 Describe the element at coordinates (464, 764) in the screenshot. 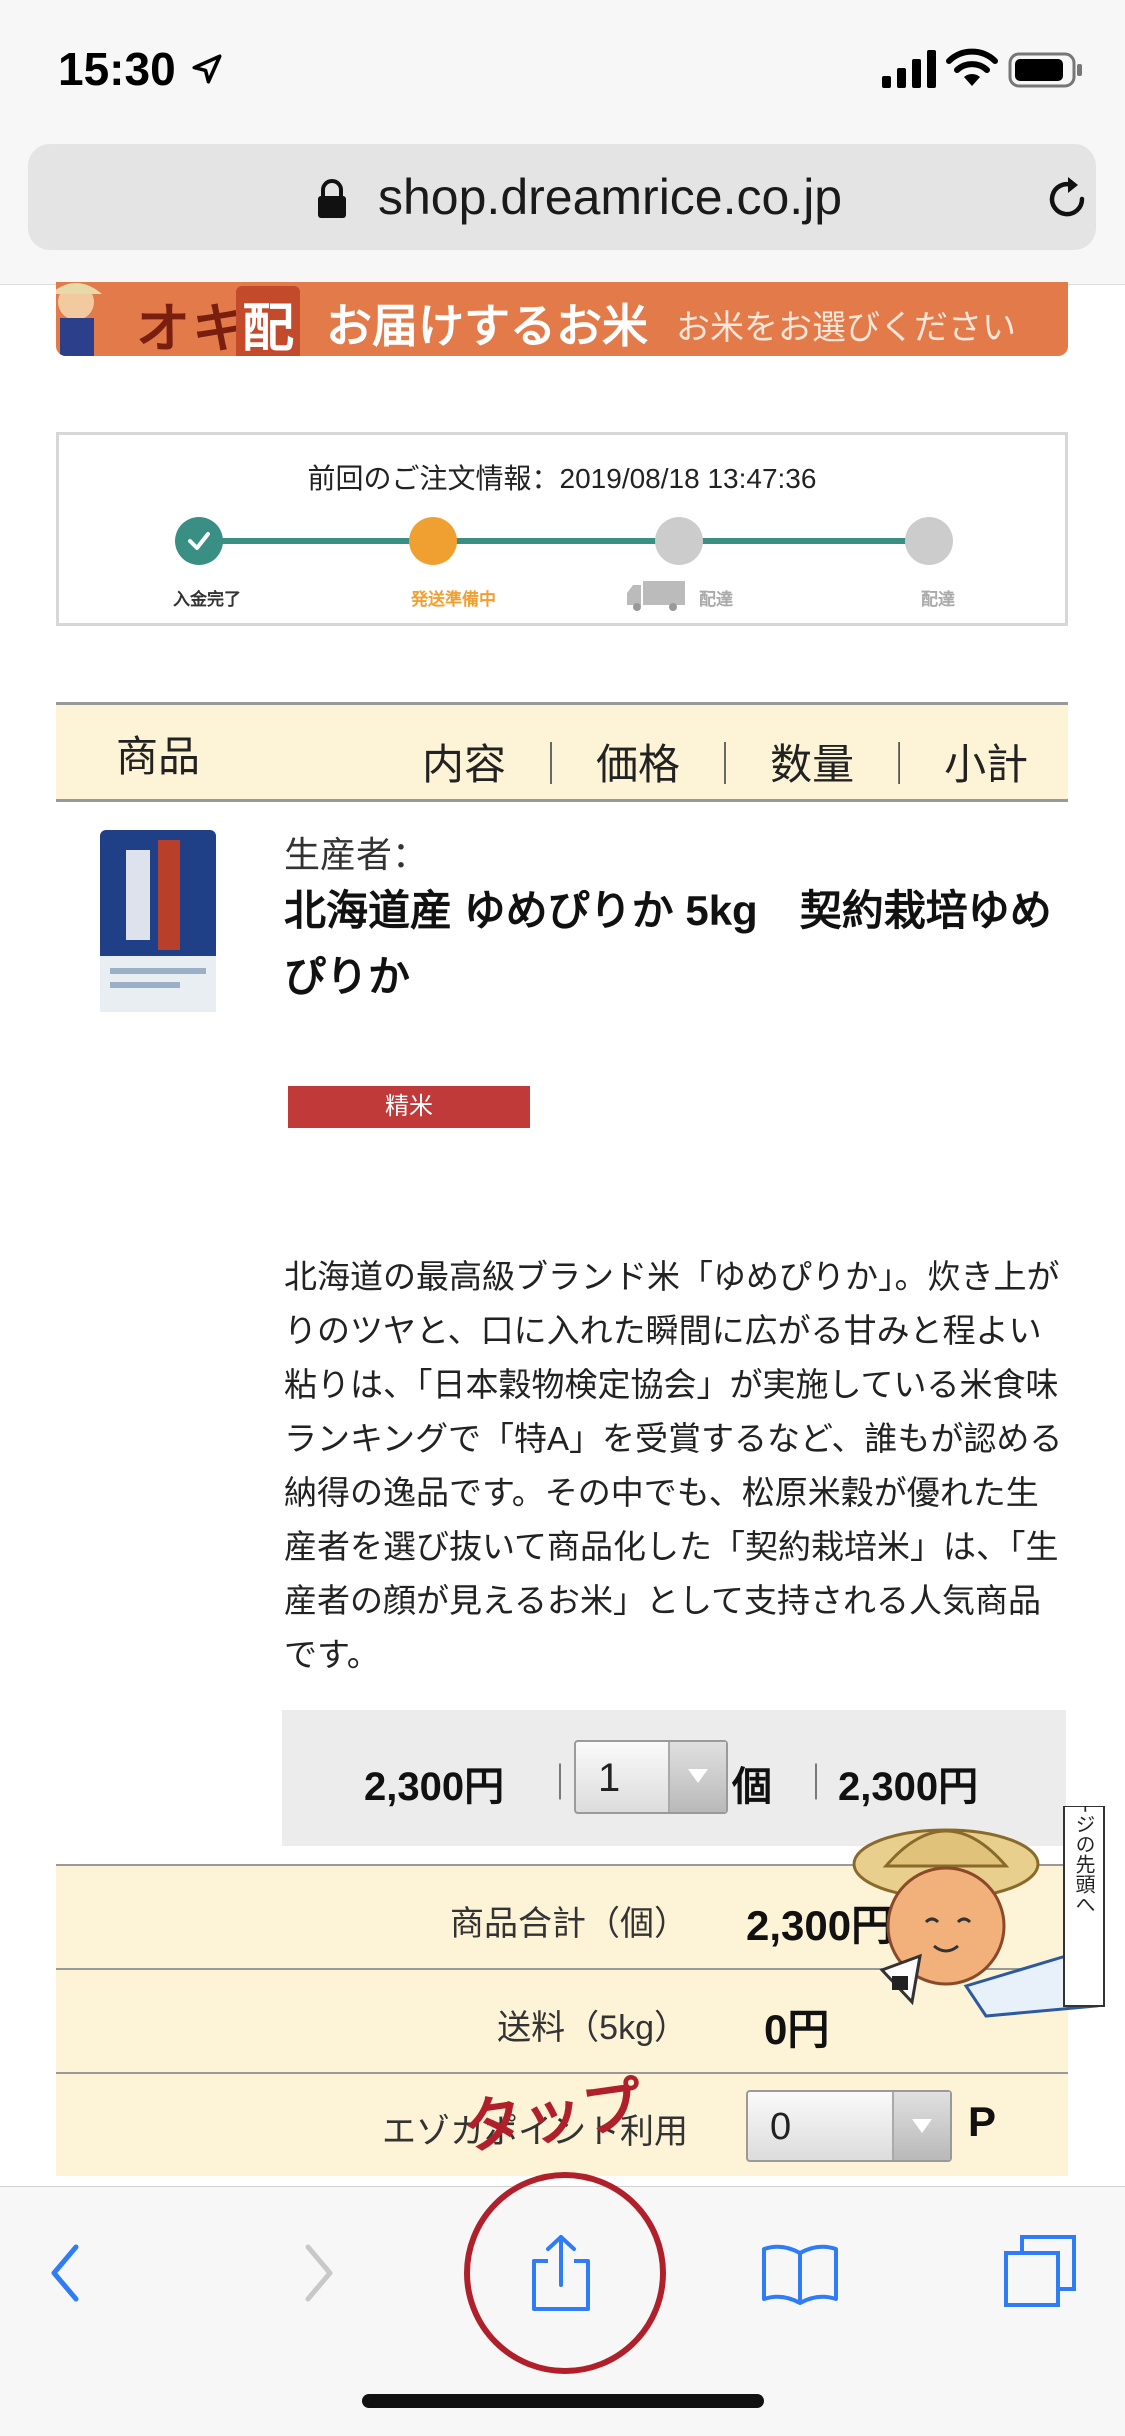

I see `column-header-content: 内容` at that location.